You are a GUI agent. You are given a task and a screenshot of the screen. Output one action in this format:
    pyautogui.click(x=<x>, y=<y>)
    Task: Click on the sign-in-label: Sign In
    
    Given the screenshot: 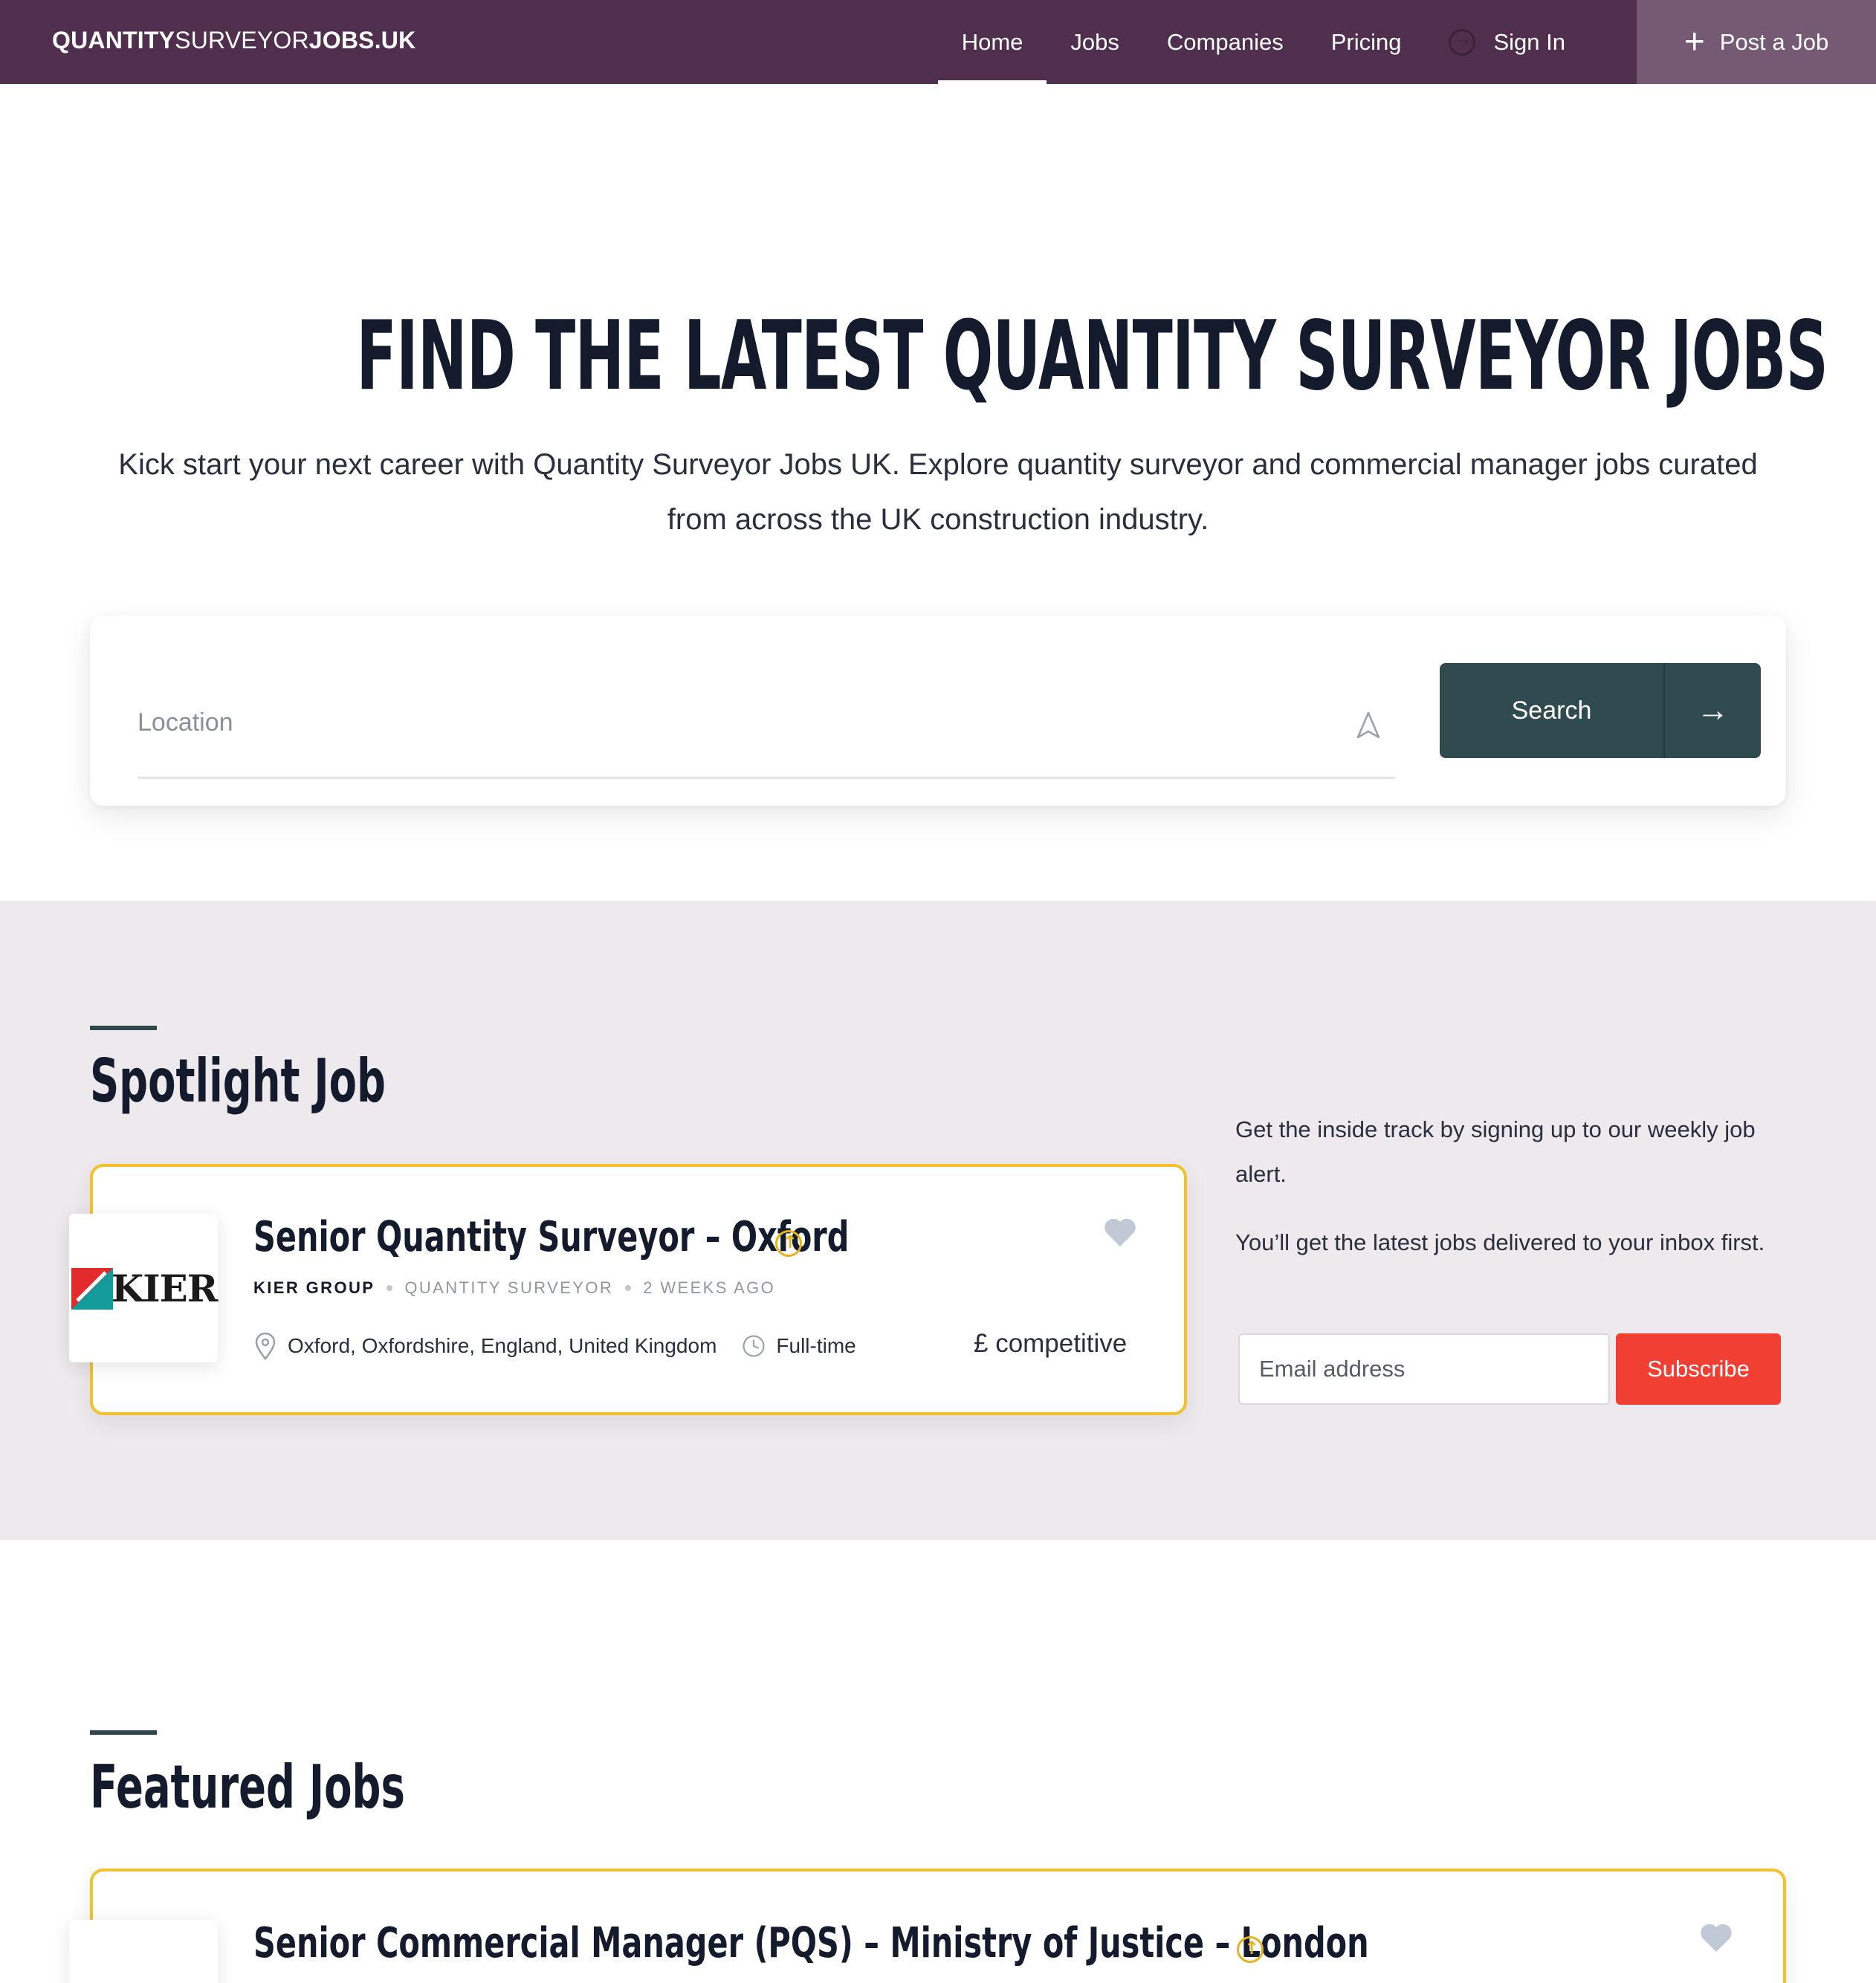 What is the action you would take?
    pyautogui.click(x=1529, y=41)
    